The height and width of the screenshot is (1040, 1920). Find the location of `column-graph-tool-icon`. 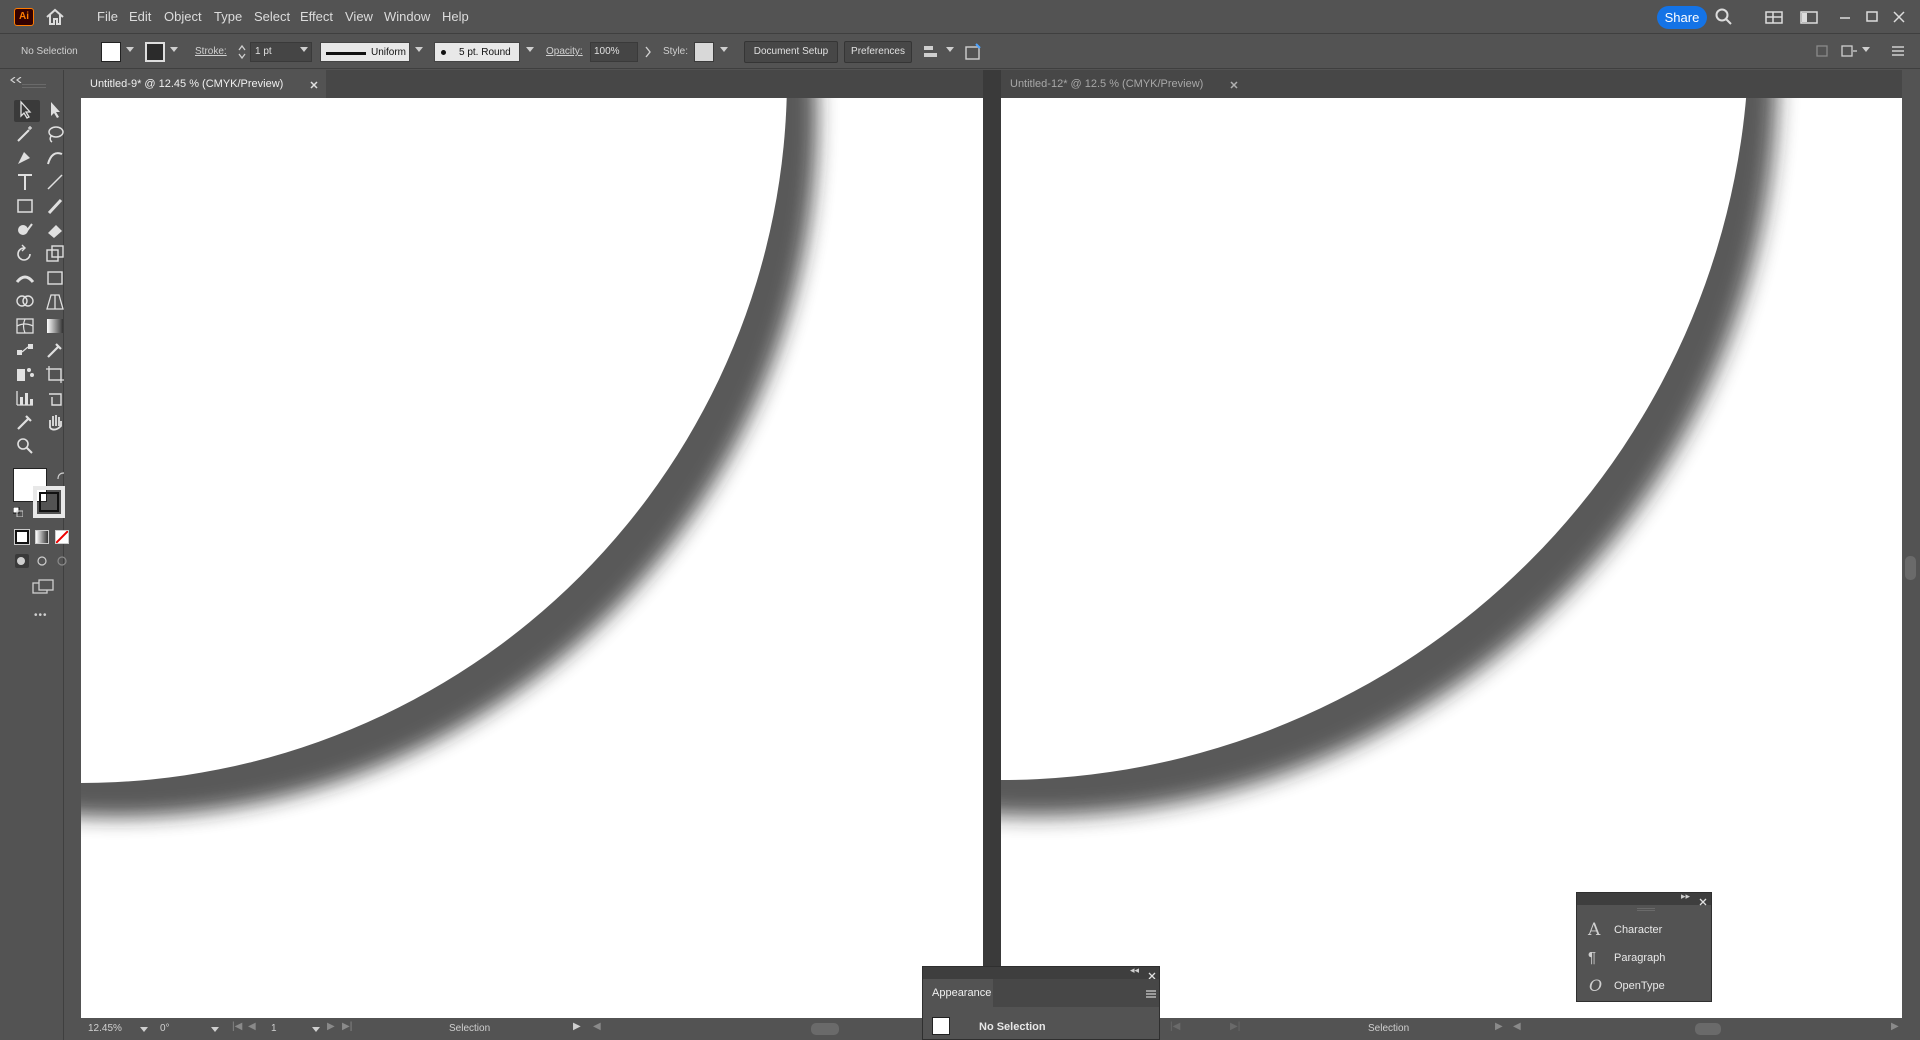

column-graph-tool-icon is located at coordinates (27, 399).